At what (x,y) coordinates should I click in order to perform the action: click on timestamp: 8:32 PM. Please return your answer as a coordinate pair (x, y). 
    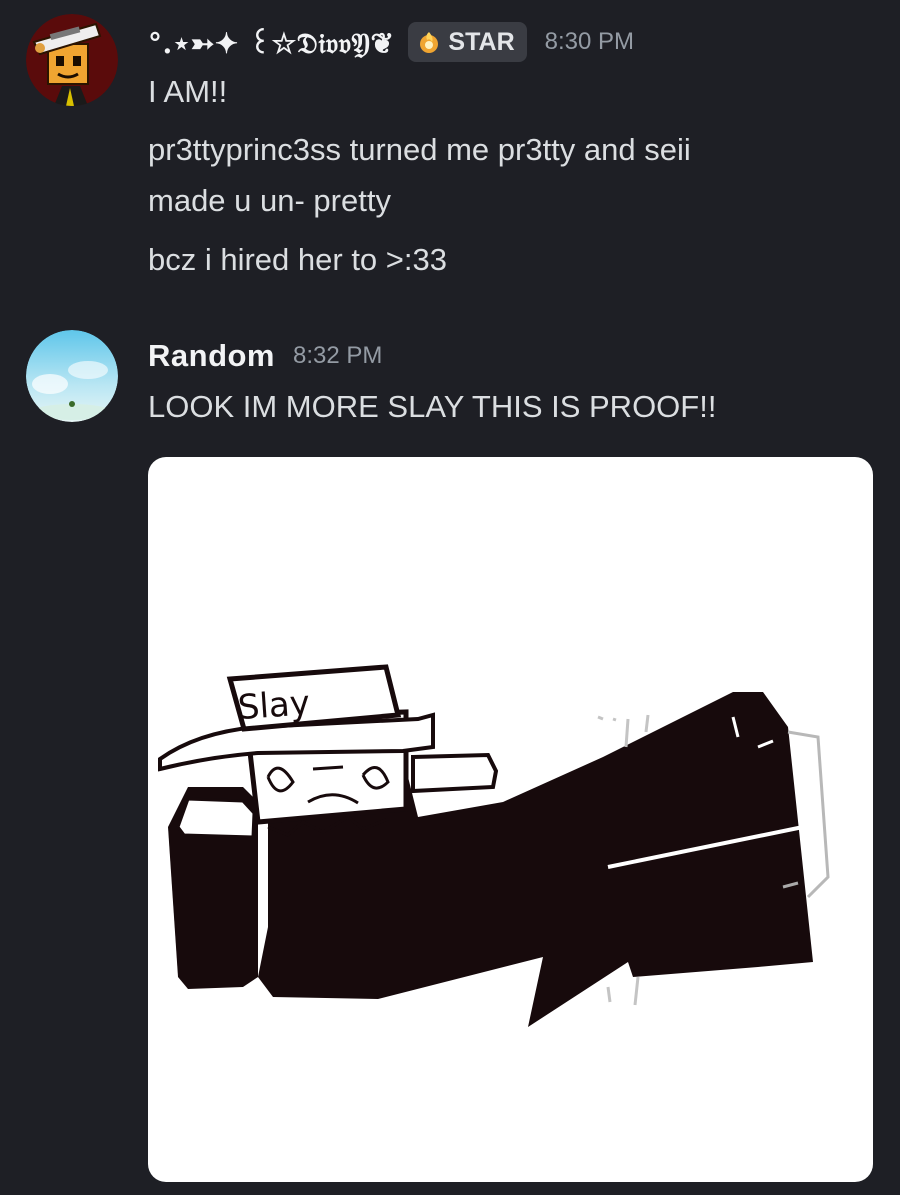
    Looking at the image, I should click on (337, 356).